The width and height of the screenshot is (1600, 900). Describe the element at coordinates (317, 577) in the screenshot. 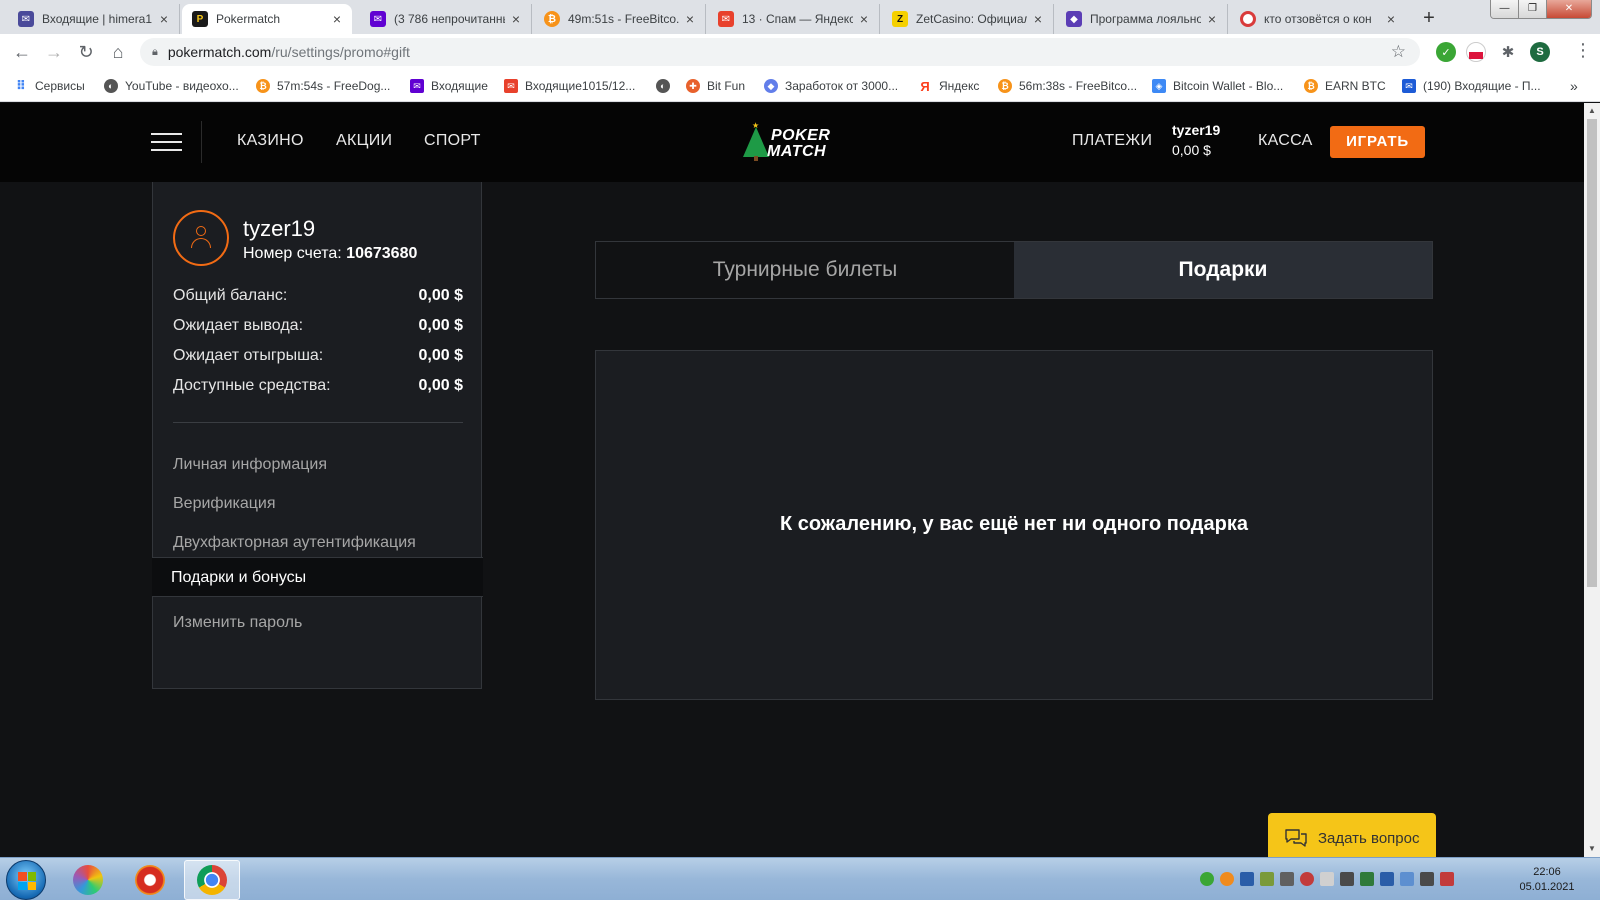

I see `sidebar-item-gifts-bonuses: Подарки и бонусы` at that location.